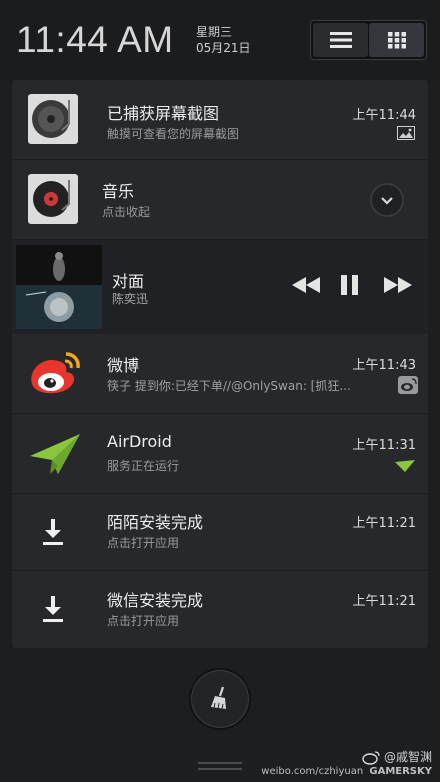 The width and height of the screenshot is (440, 782). I want to click on watermark-handle: @戚智渊, so click(397, 756).